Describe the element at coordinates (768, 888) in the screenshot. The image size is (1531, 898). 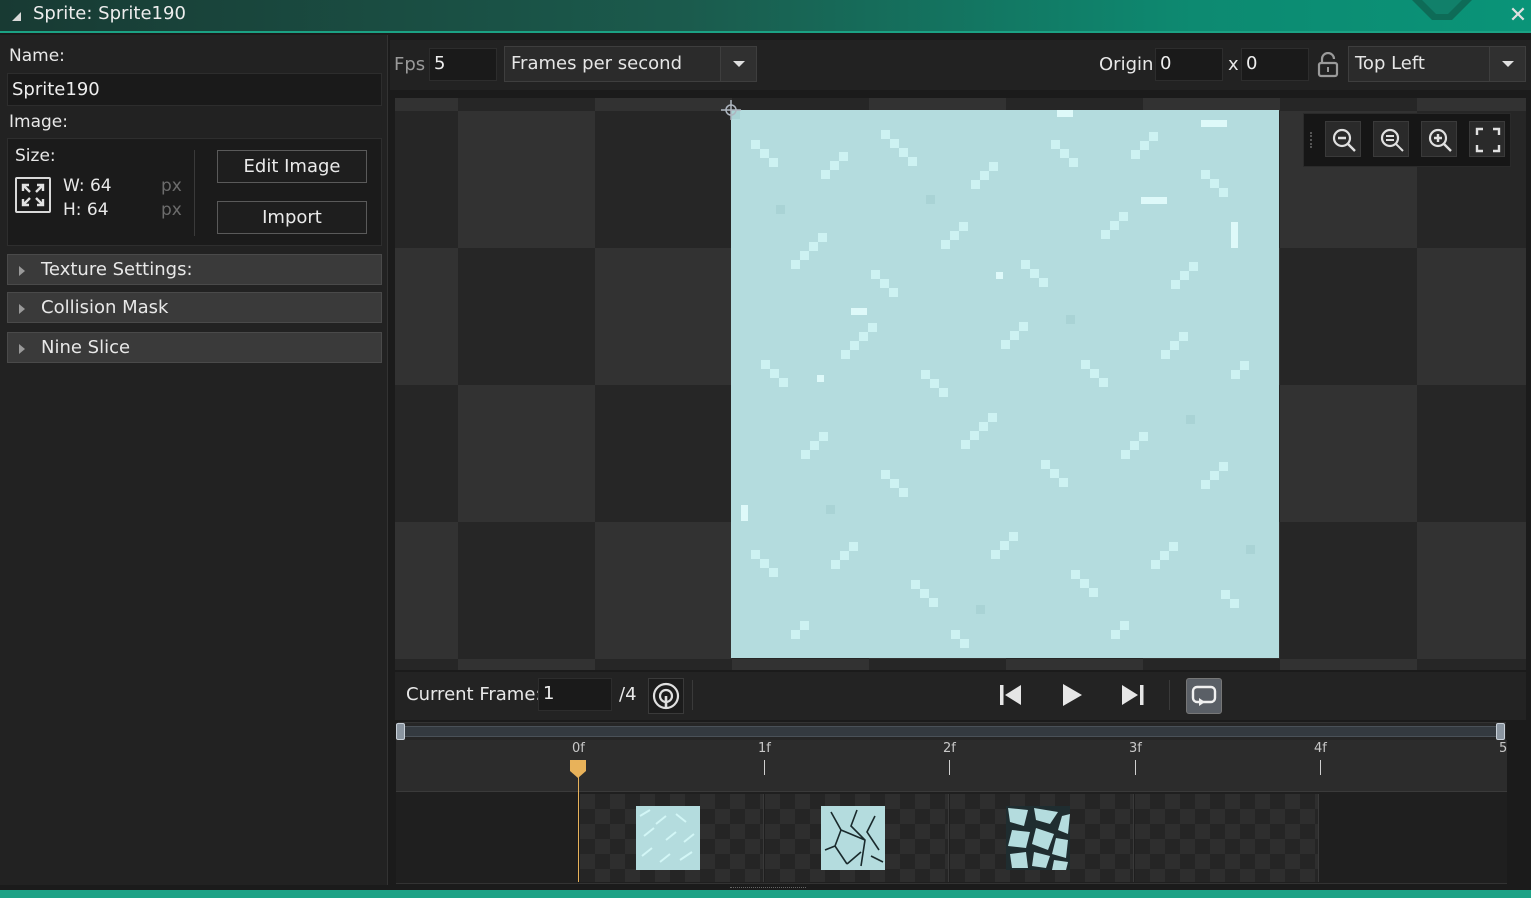
I see `resize-grip` at that location.